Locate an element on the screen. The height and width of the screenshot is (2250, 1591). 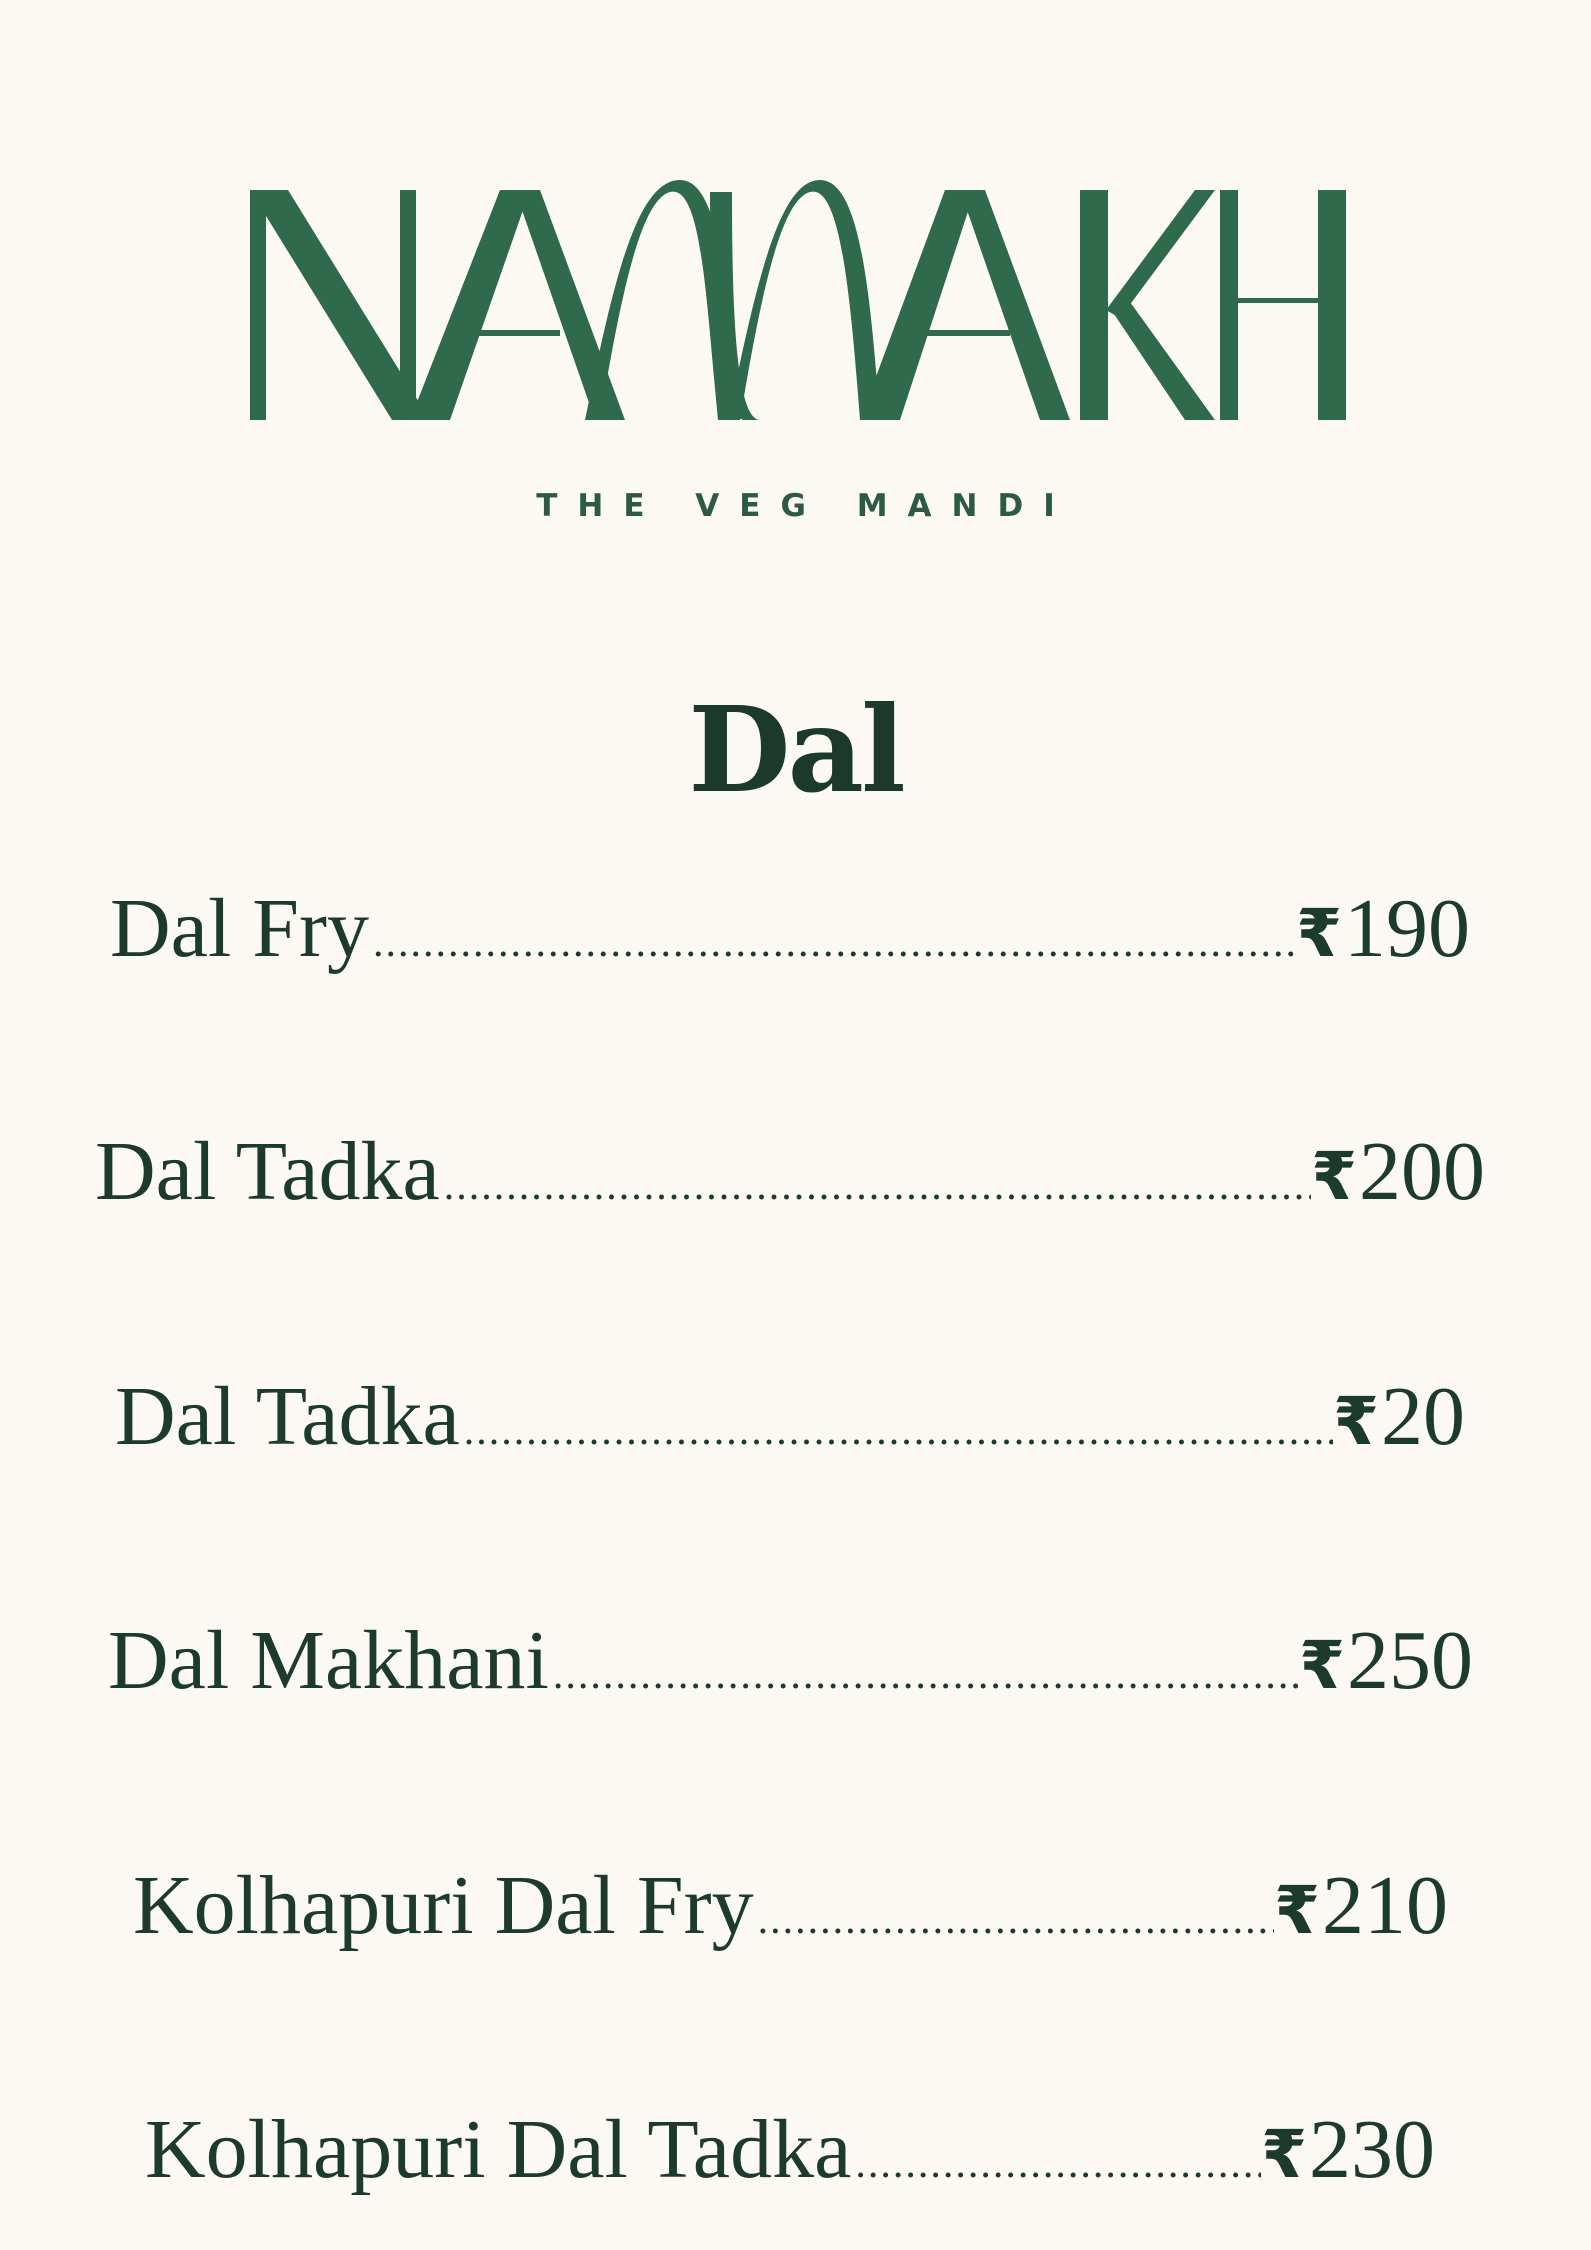
price-value: 20 is located at coordinates (1423, 1416).